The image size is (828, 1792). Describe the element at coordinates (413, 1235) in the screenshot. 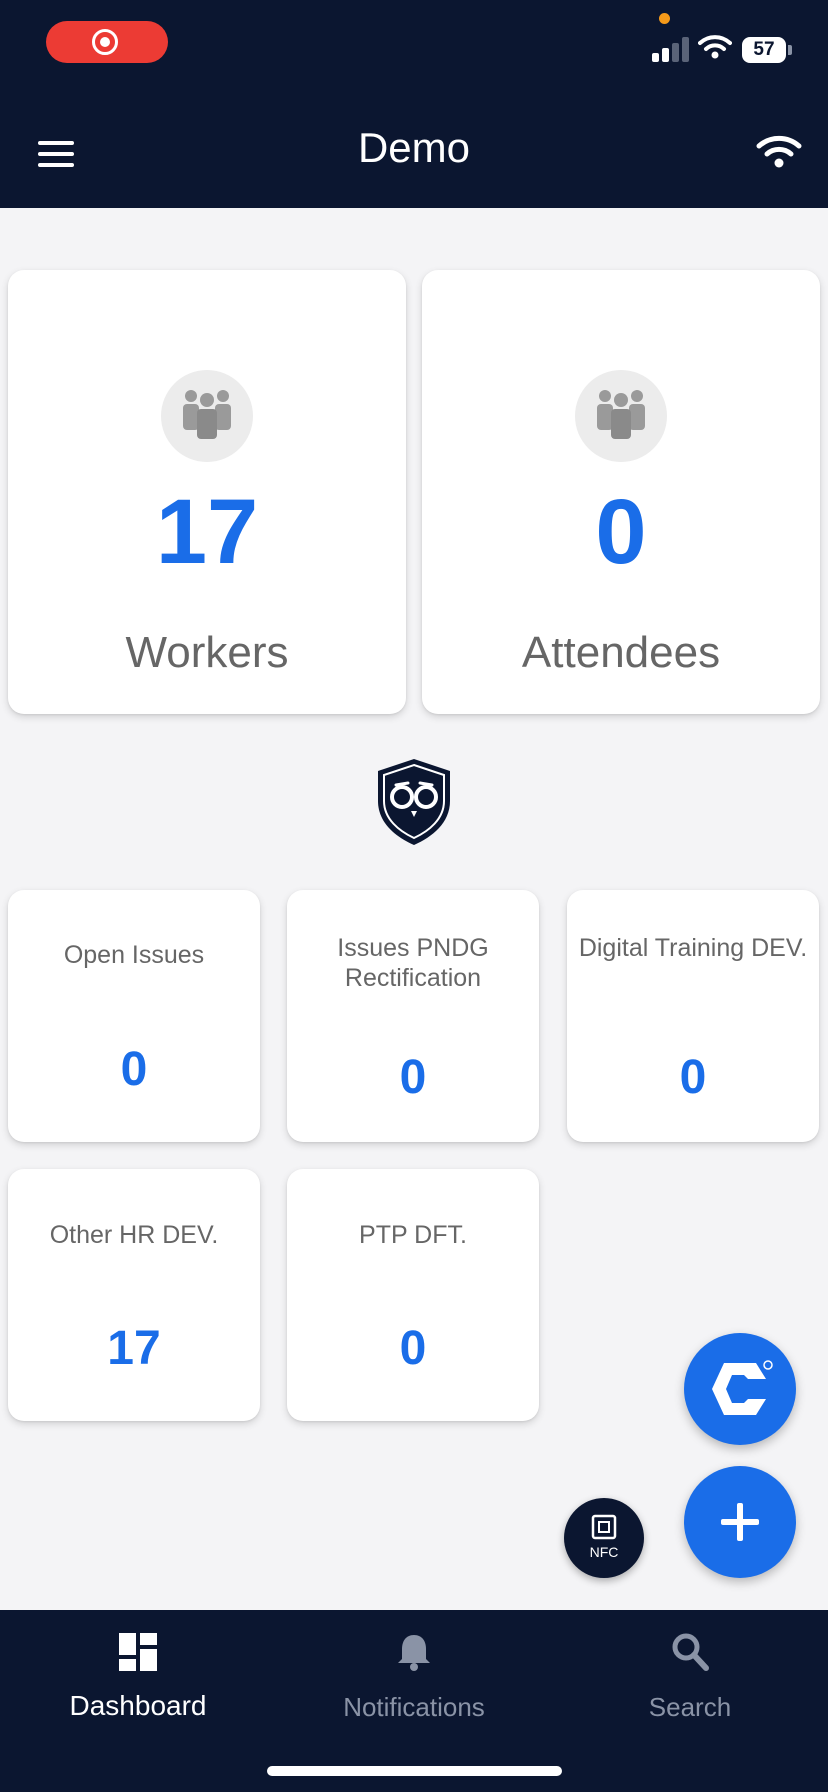

I see `tile-label: PTP DFT.` at that location.